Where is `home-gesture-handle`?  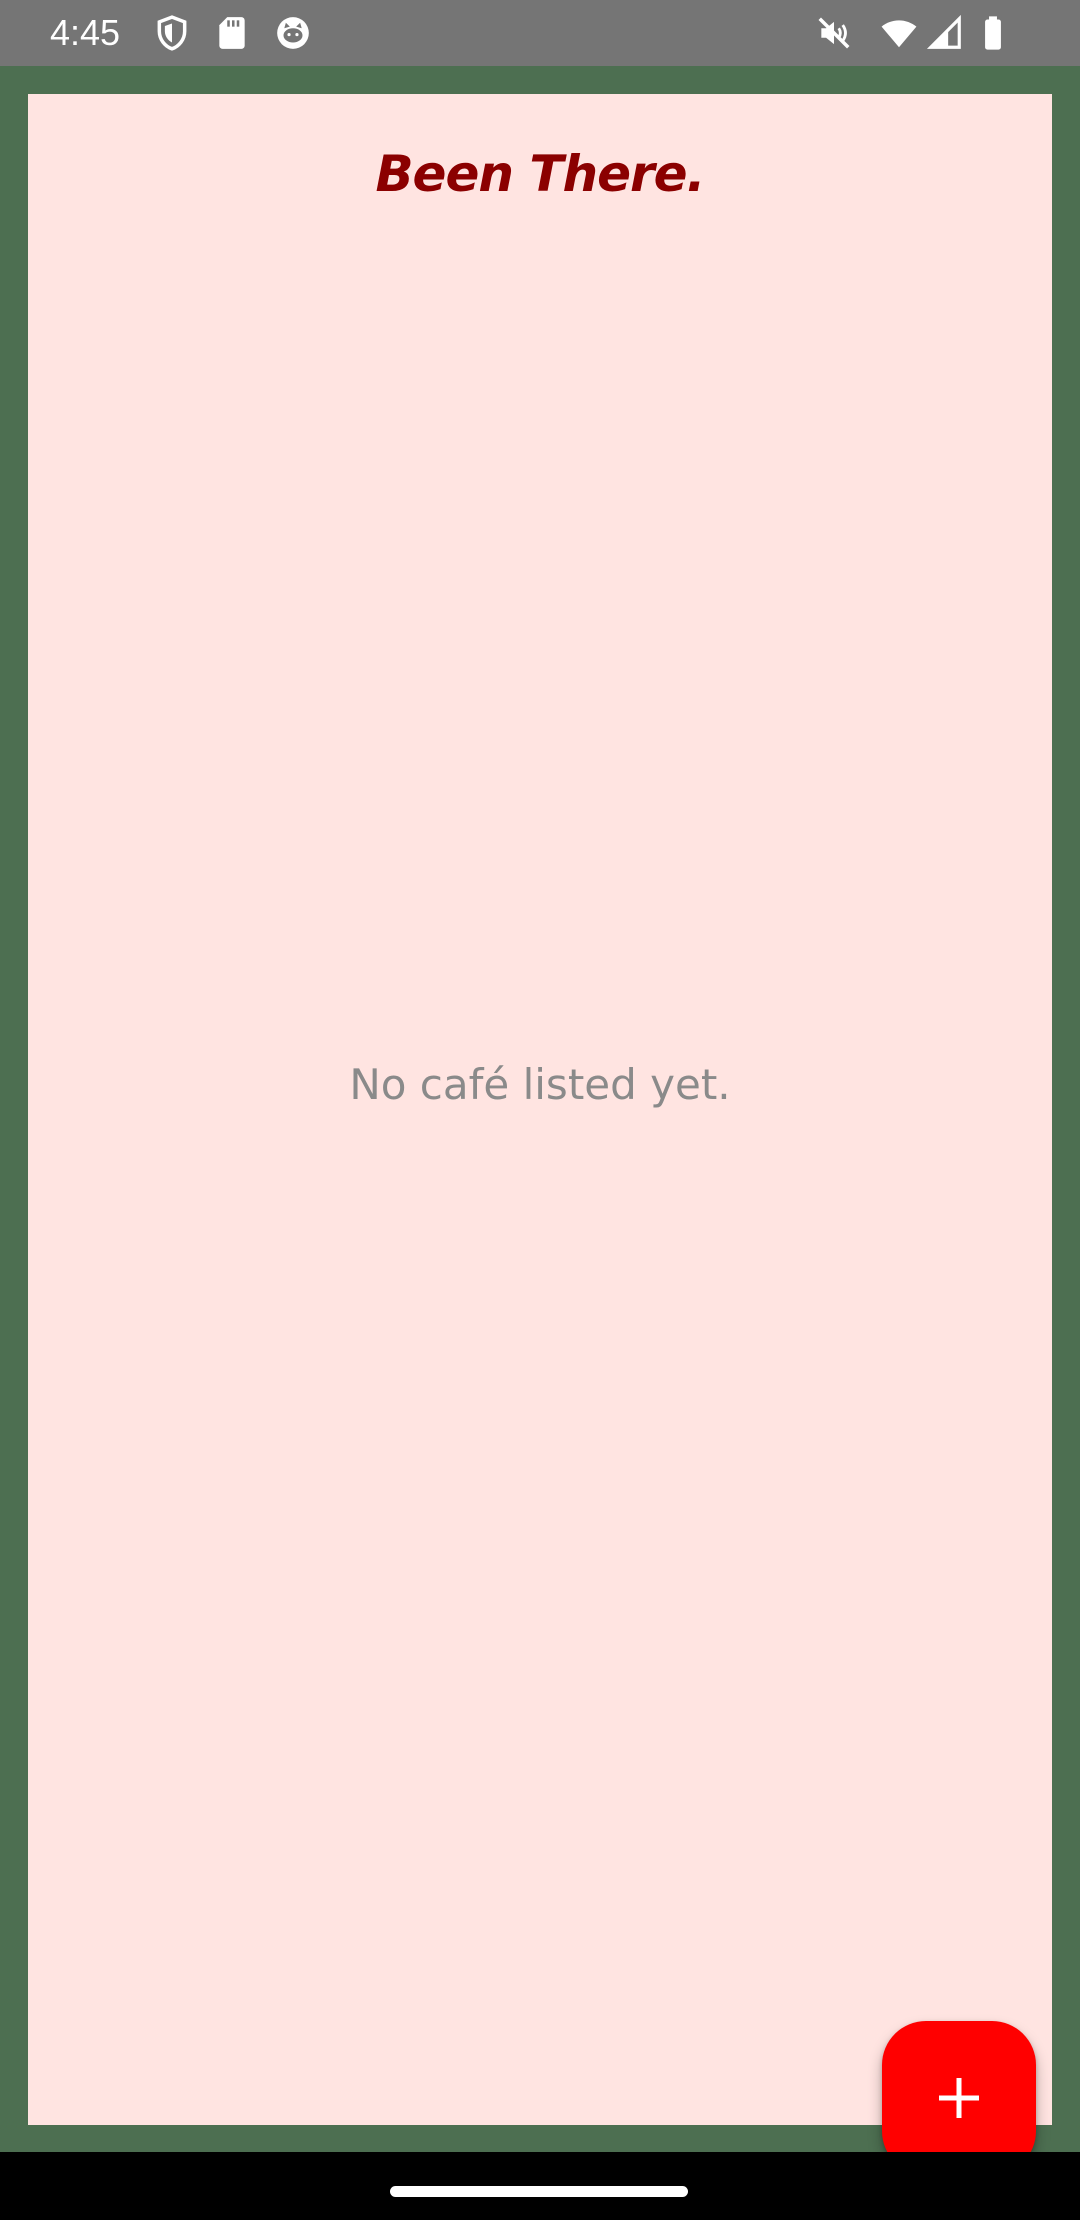
home-gesture-handle is located at coordinates (539, 2191).